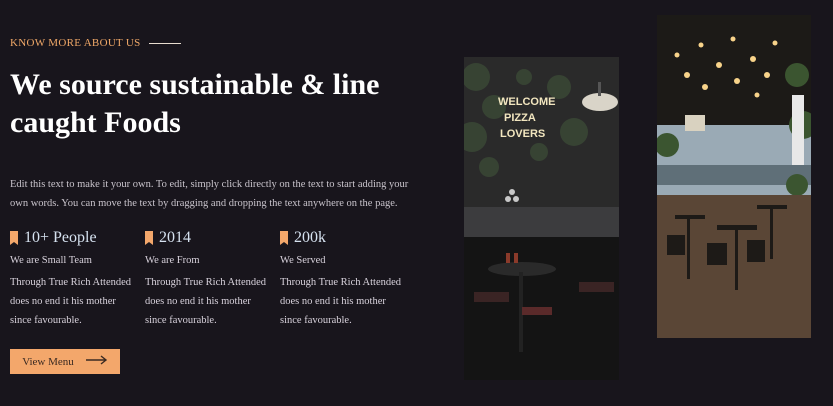  I want to click on arrow-right-icon, so click(96, 361).